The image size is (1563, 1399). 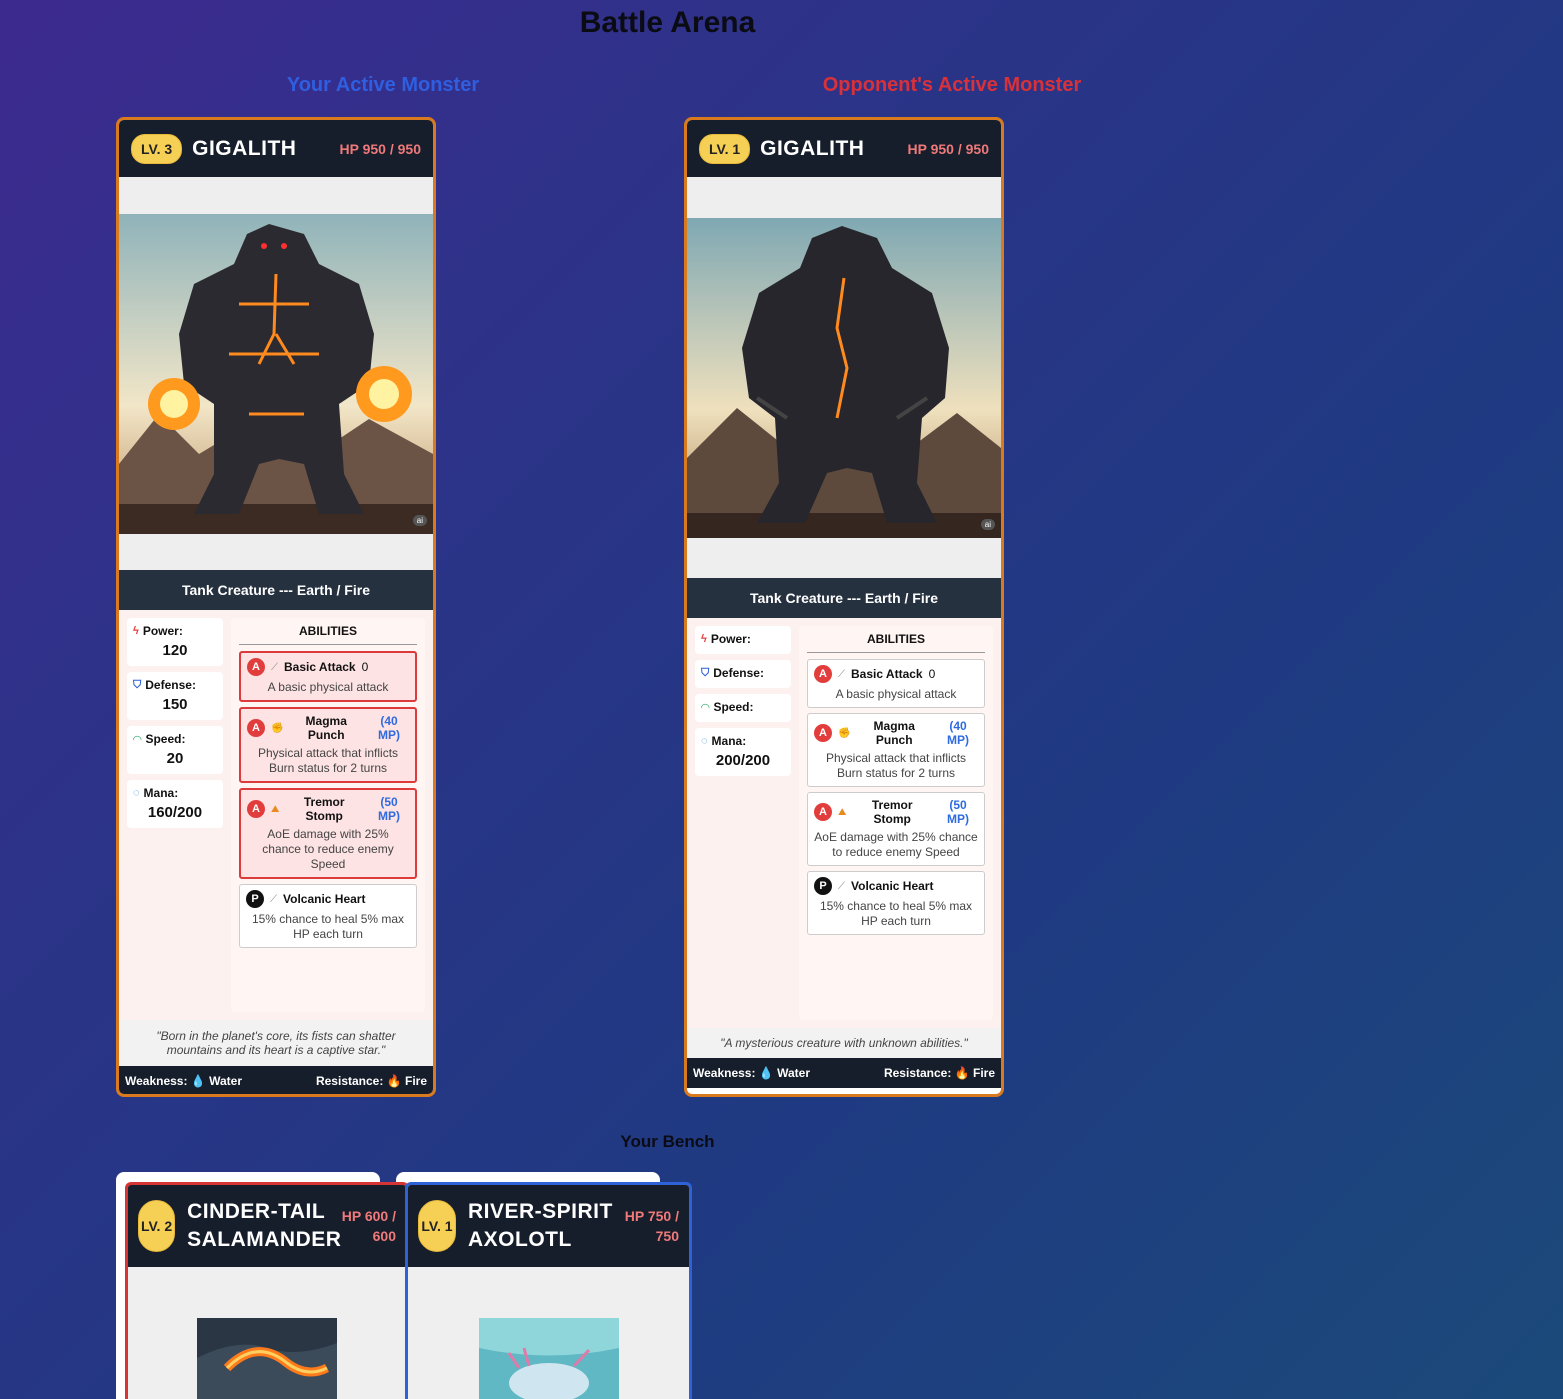 What do you see at coordinates (844, 377) in the screenshot?
I see `monster-art: ai` at bounding box center [844, 377].